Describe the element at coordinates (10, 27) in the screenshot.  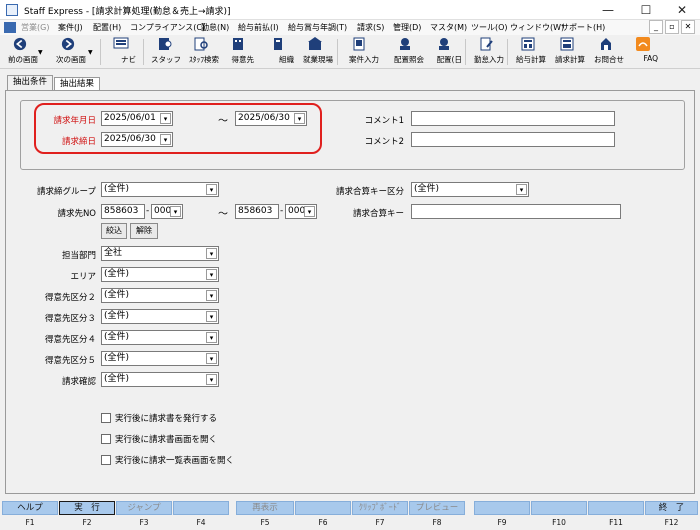
I see `app-menu-icon` at that location.